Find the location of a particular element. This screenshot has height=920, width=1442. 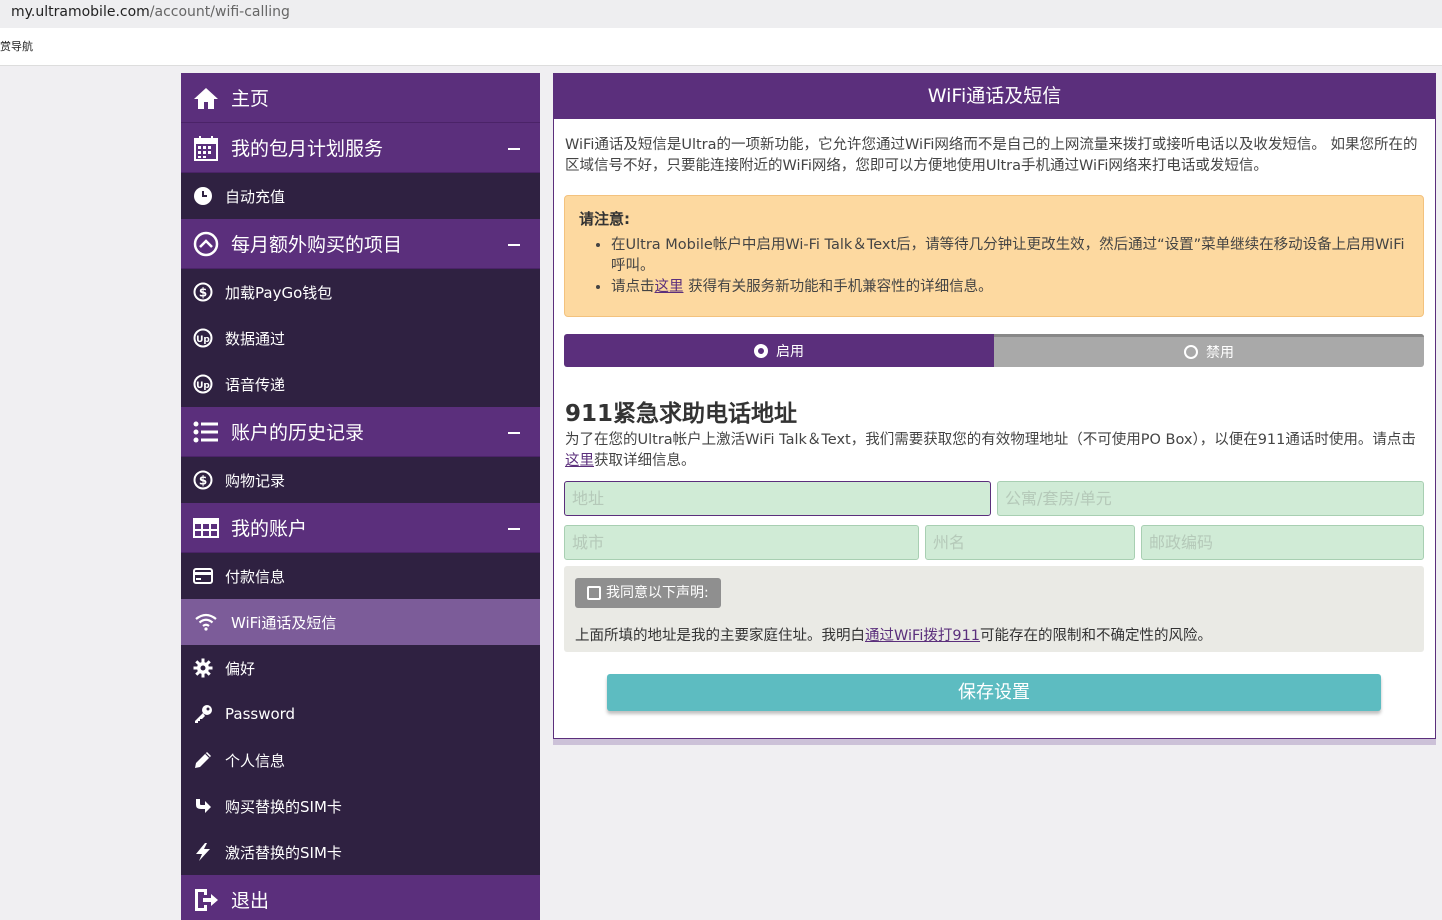

gear-icon is located at coordinates (203, 668).